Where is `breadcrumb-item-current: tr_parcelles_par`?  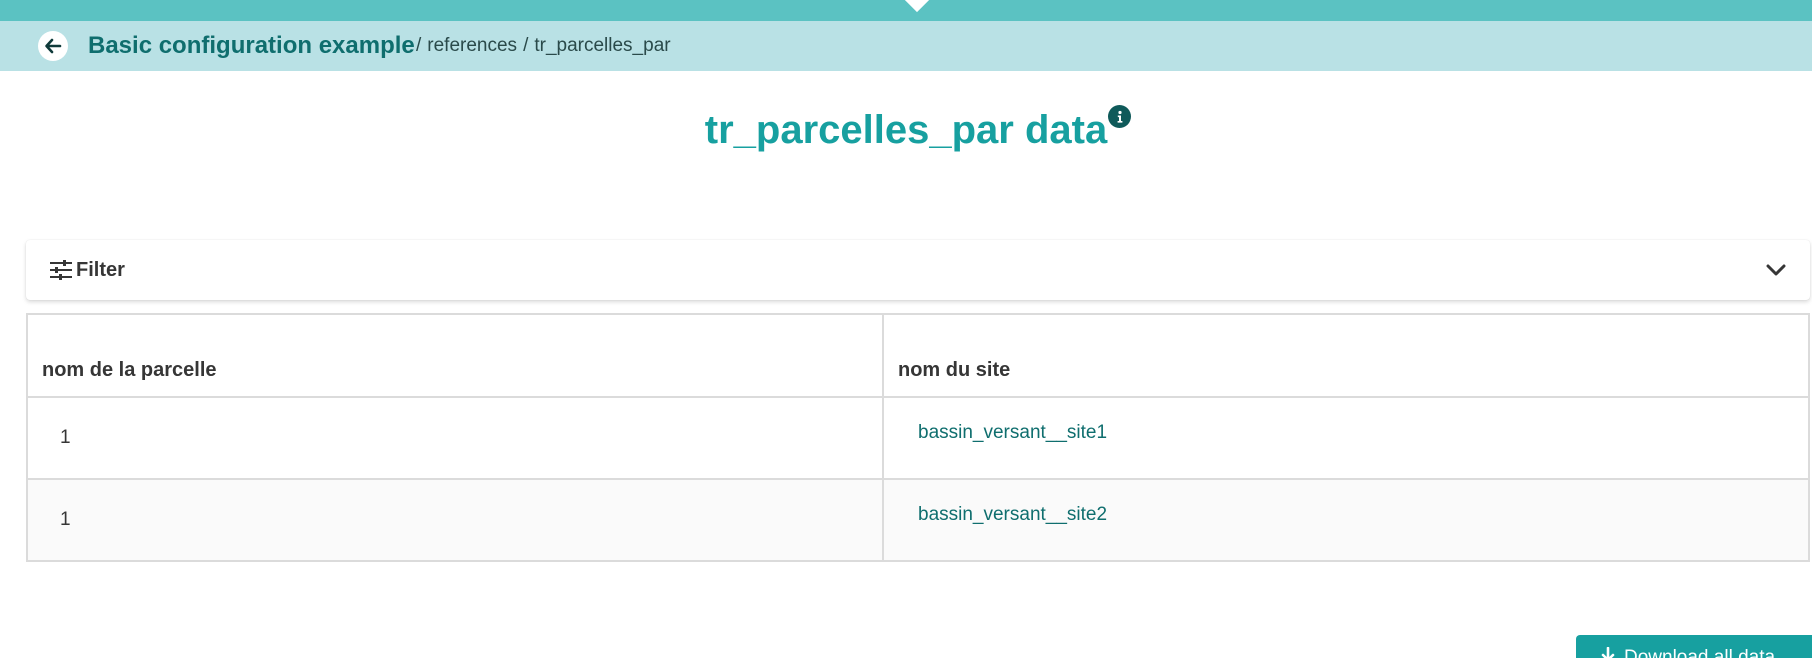 breadcrumb-item-current: tr_parcelles_par is located at coordinates (602, 45).